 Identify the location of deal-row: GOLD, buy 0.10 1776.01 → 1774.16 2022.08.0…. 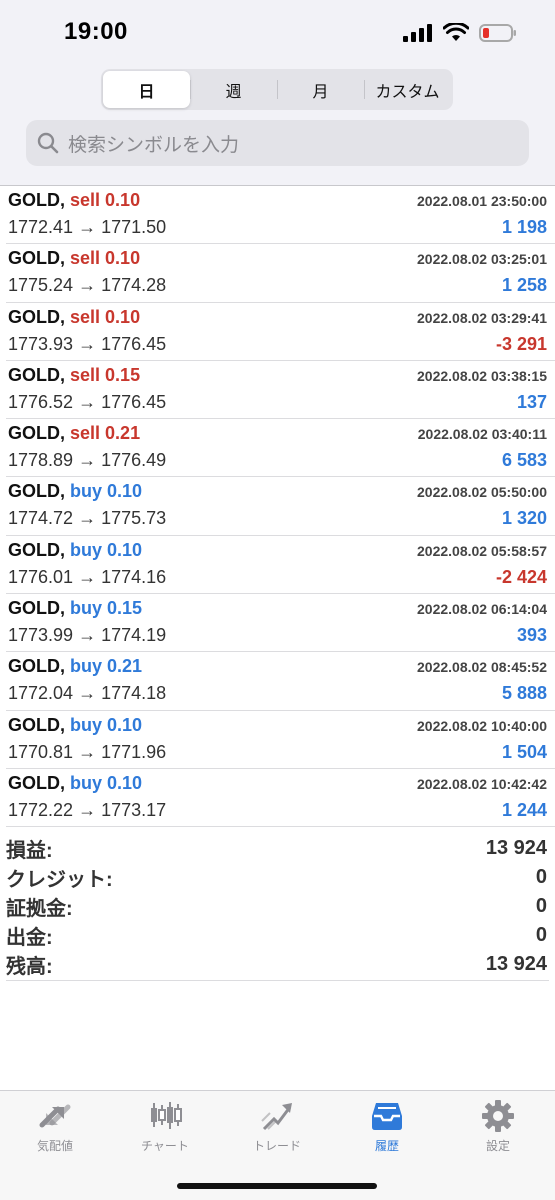
(280, 565).